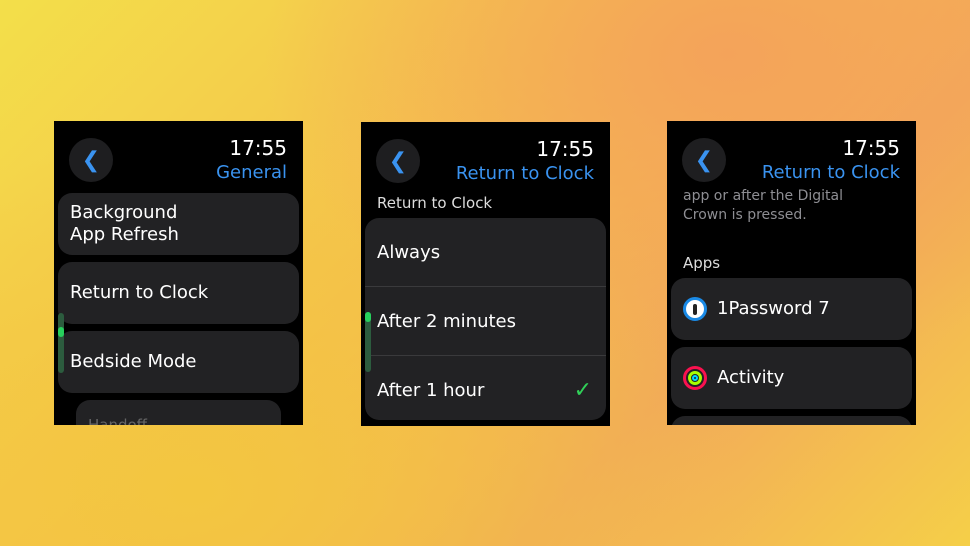 This screenshot has width=970, height=546. What do you see at coordinates (751, 377) in the screenshot?
I see `app-label: Activity` at bounding box center [751, 377].